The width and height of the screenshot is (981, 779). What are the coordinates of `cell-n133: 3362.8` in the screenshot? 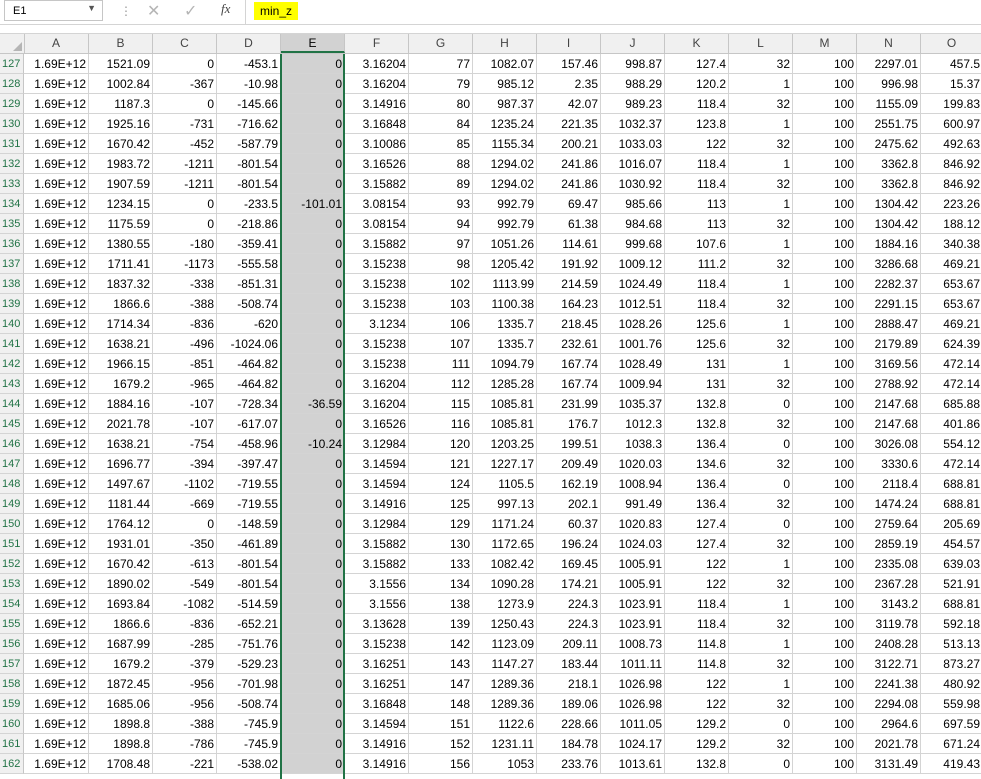 It's located at (889, 184).